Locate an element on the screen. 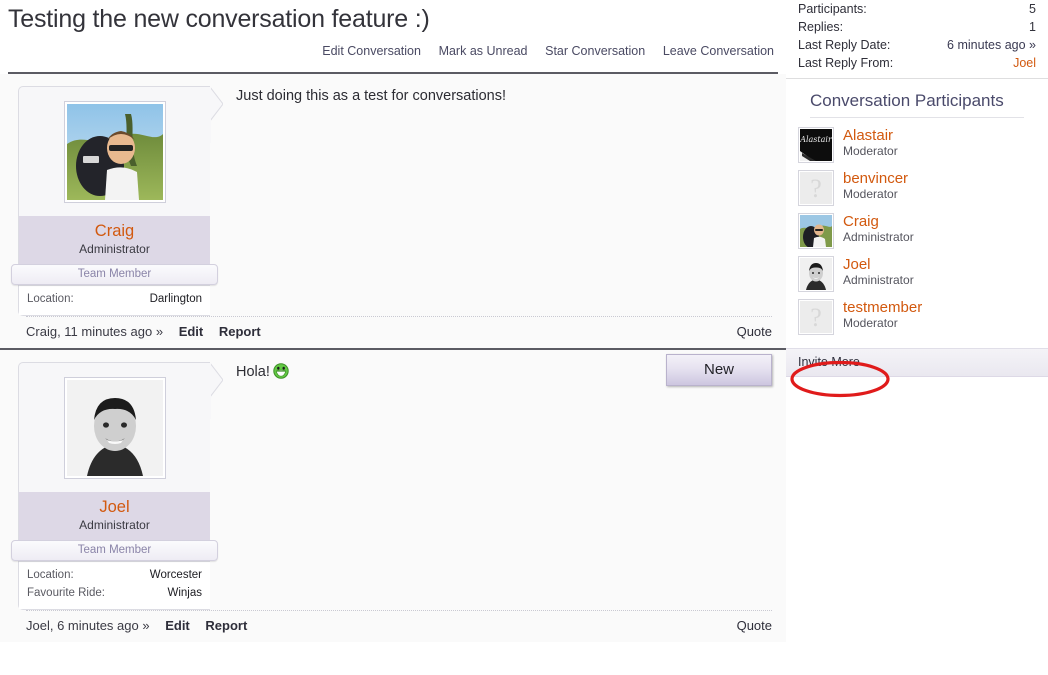 This screenshot has width=1048, height=675. author-name-band: Craig Administrator is located at coordinates (114, 240).